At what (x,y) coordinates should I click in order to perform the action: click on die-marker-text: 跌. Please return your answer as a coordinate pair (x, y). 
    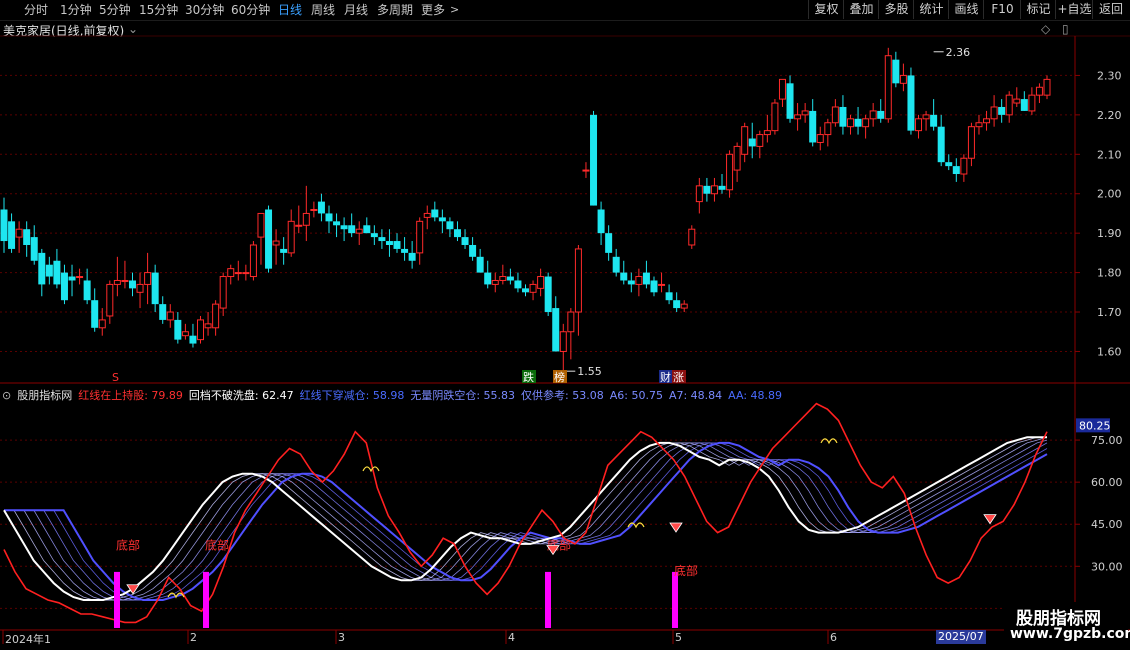
    Looking at the image, I should click on (528, 377).